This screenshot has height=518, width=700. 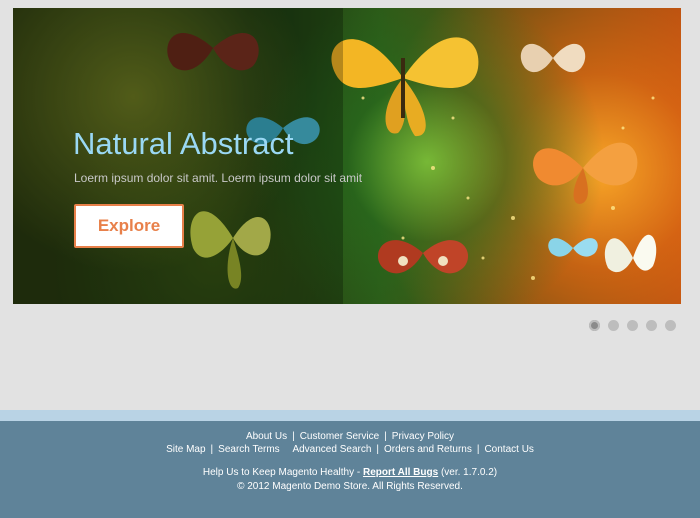 What do you see at coordinates (350, 415) in the screenshot?
I see `footer-stripe` at bounding box center [350, 415].